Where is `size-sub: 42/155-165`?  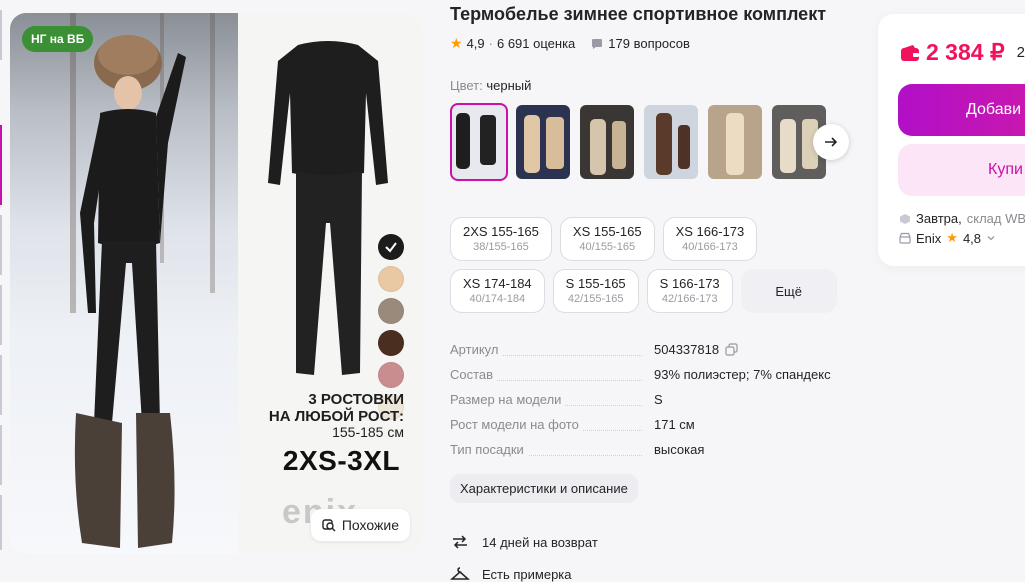
size-sub: 42/155-165 is located at coordinates (595, 299).